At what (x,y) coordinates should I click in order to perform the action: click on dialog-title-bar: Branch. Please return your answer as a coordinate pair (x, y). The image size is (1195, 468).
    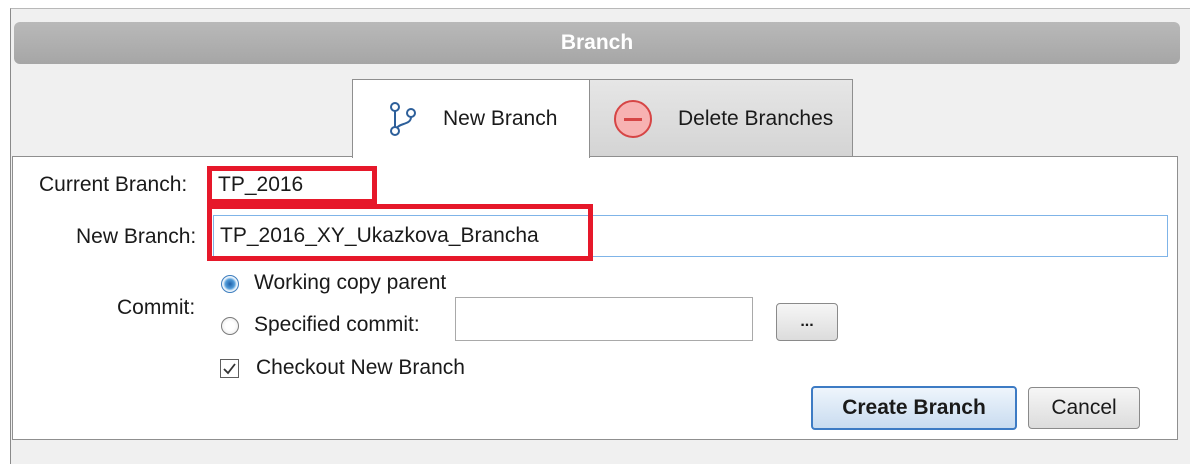
    Looking at the image, I should click on (597, 43).